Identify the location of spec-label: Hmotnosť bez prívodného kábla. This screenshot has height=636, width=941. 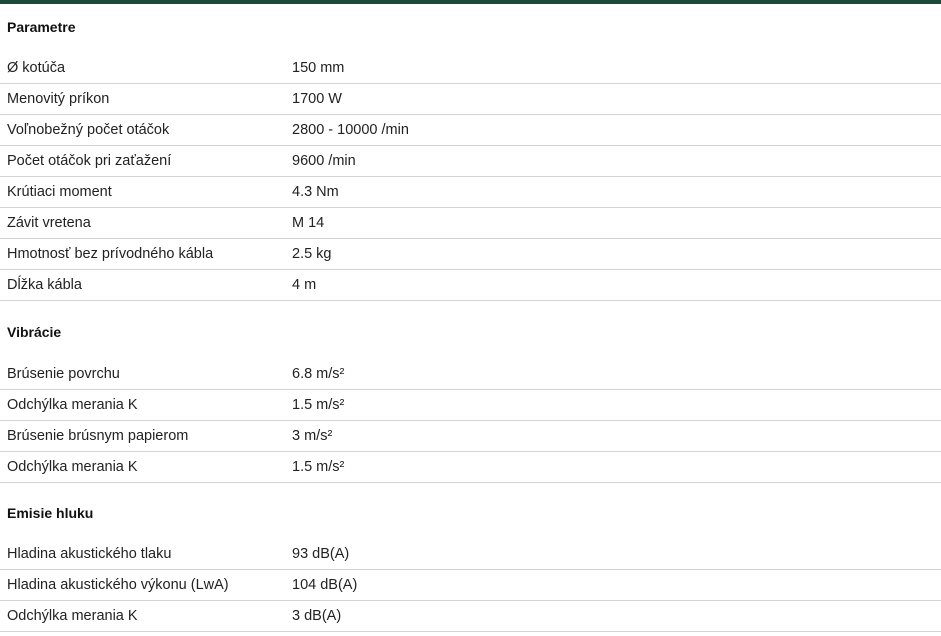
(110, 254).